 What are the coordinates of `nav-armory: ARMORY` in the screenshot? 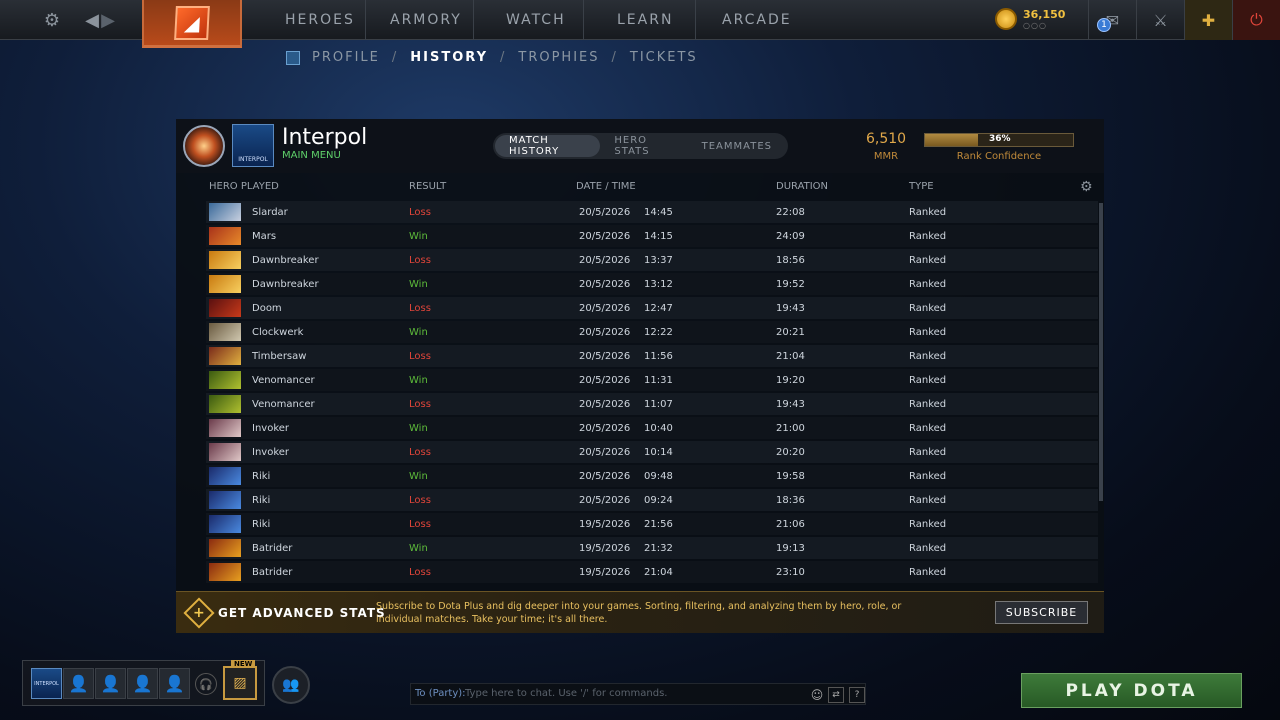 It's located at (420, 20).